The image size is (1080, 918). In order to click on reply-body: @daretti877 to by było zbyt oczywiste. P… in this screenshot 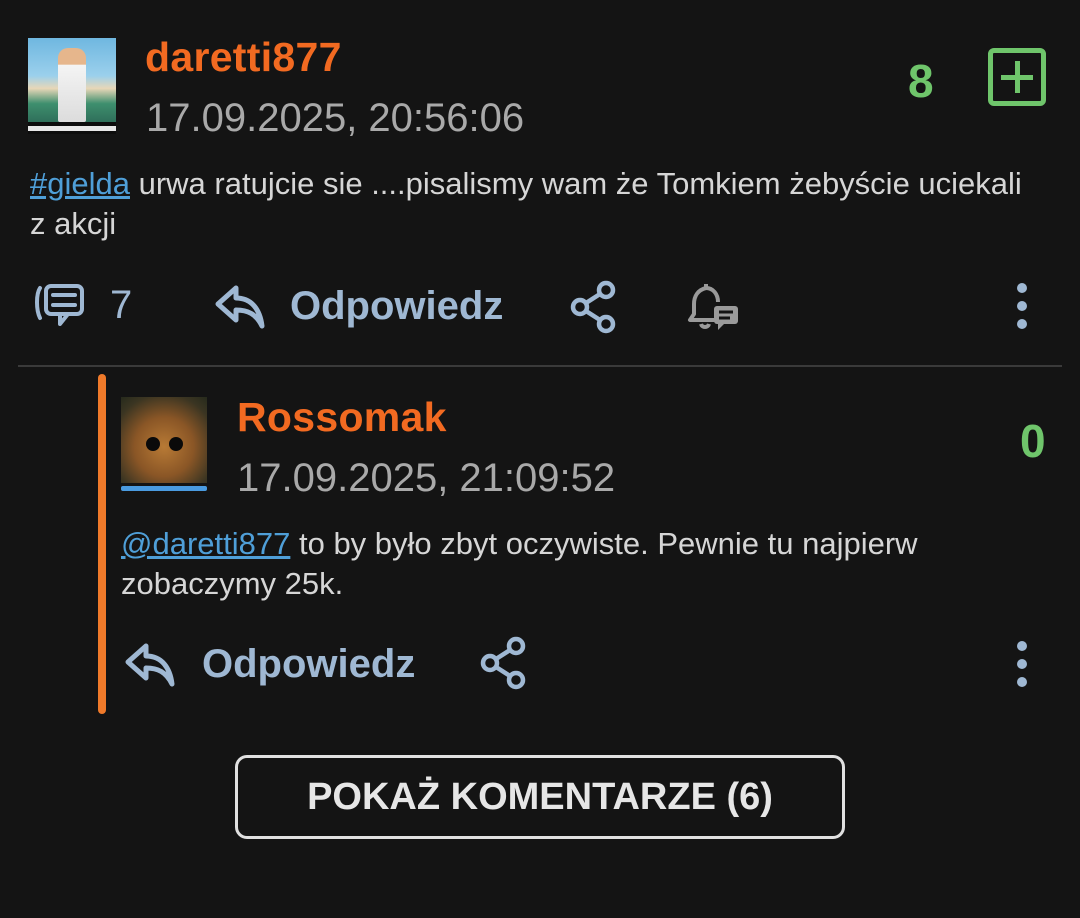, I will do `click(581, 564)`.